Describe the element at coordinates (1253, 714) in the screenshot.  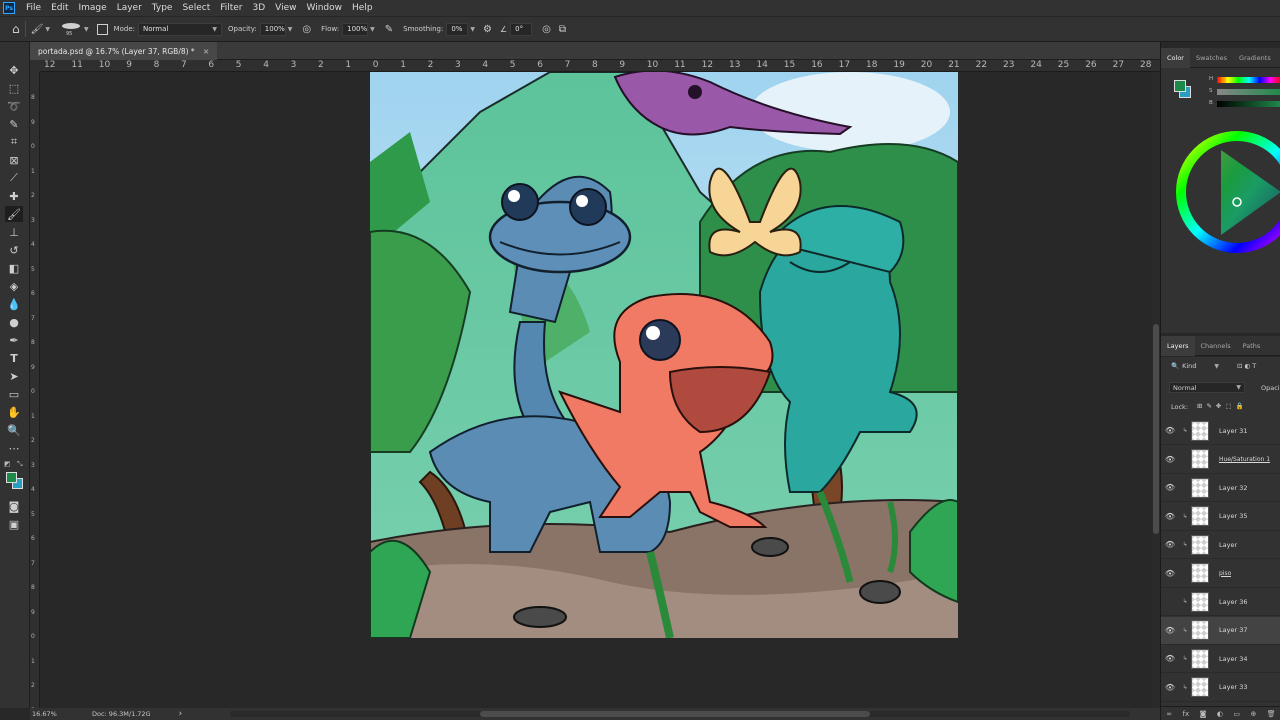
I see `new-layer-icon: ⊕` at that location.